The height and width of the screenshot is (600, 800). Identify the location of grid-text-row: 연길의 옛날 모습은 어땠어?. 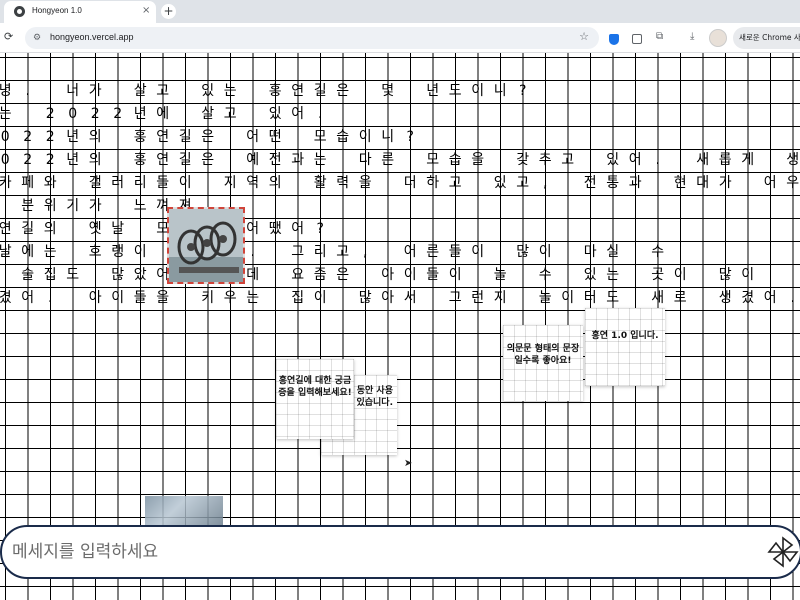
(162, 229).